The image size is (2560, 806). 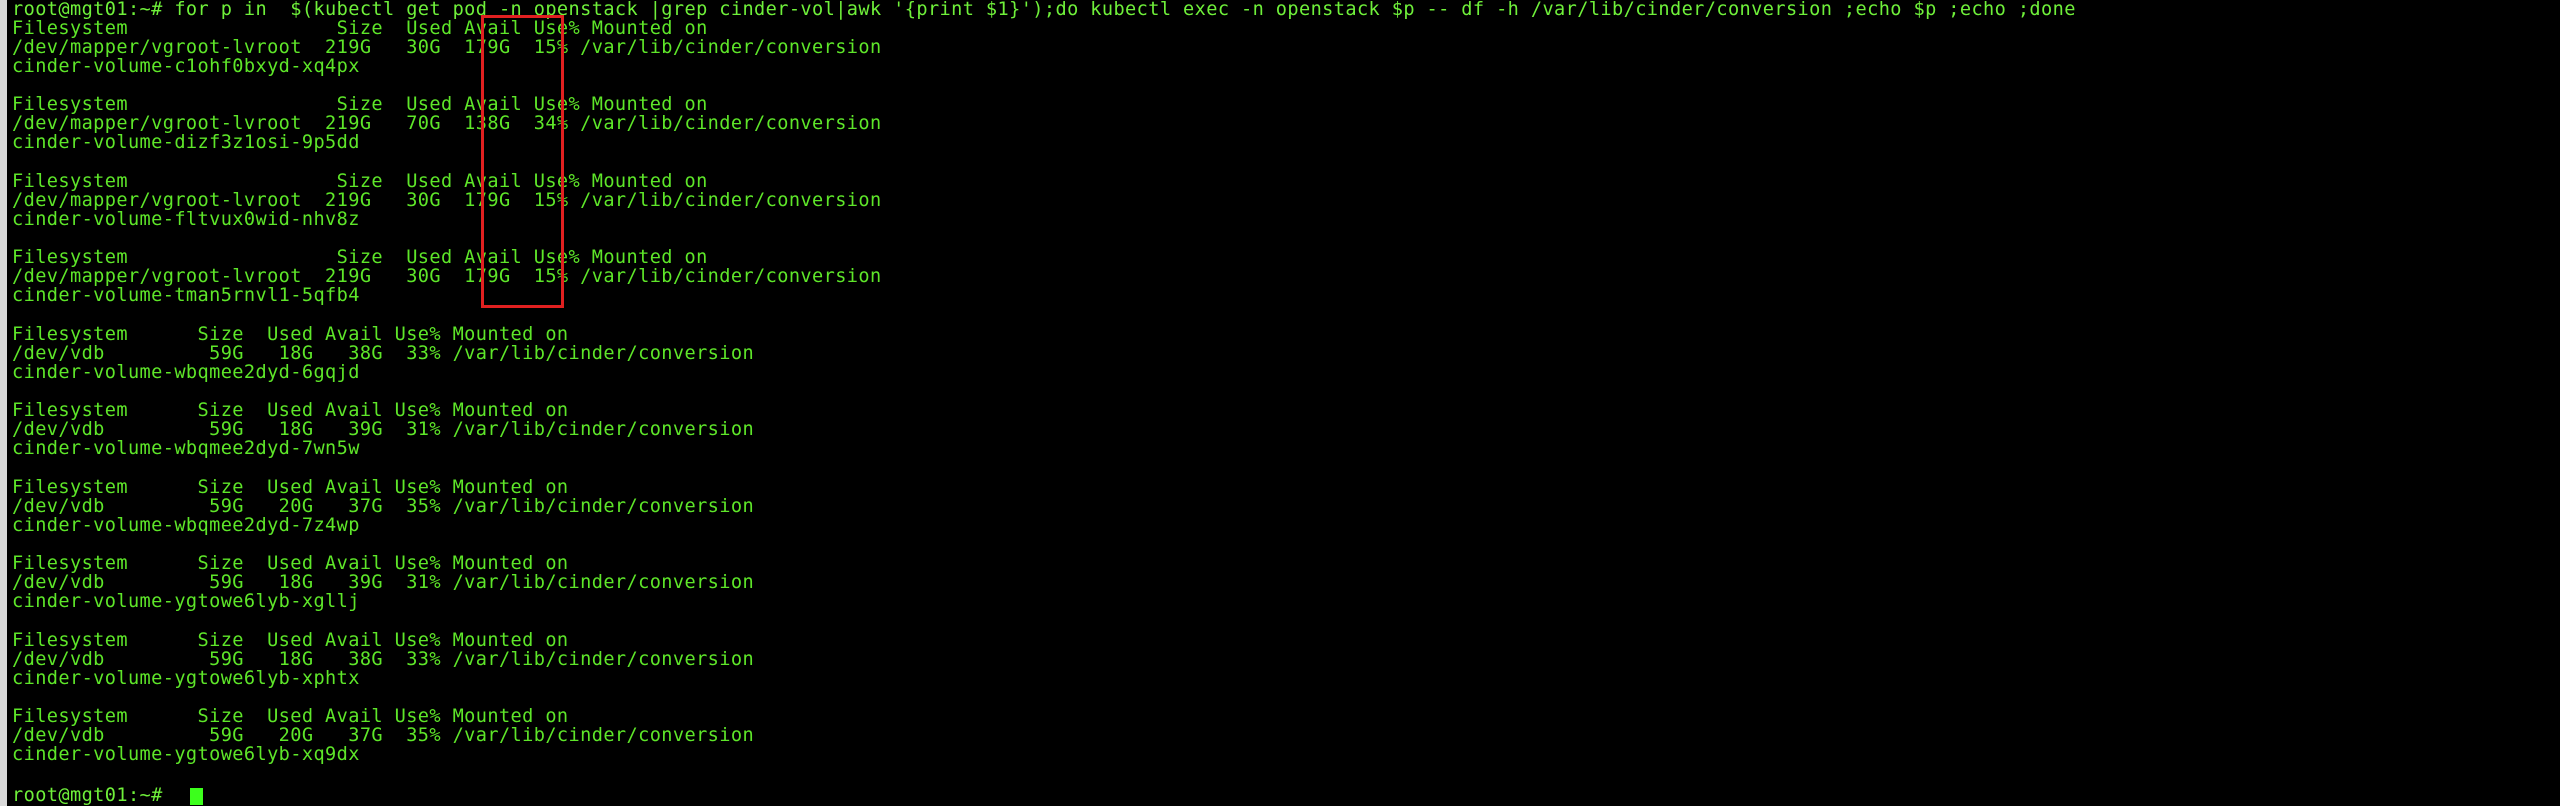 What do you see at coordinates (186, 295) in the screenshot?
I see `output-line: cinder-volume-tman5rnvl1-5qfb4` at bounding box center [186, 295].